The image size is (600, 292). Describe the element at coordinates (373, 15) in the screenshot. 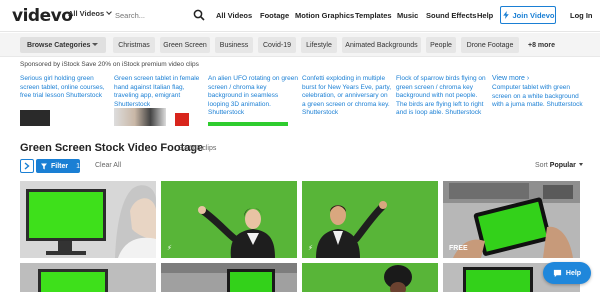

I see `nav-templates: Templates` at that location.